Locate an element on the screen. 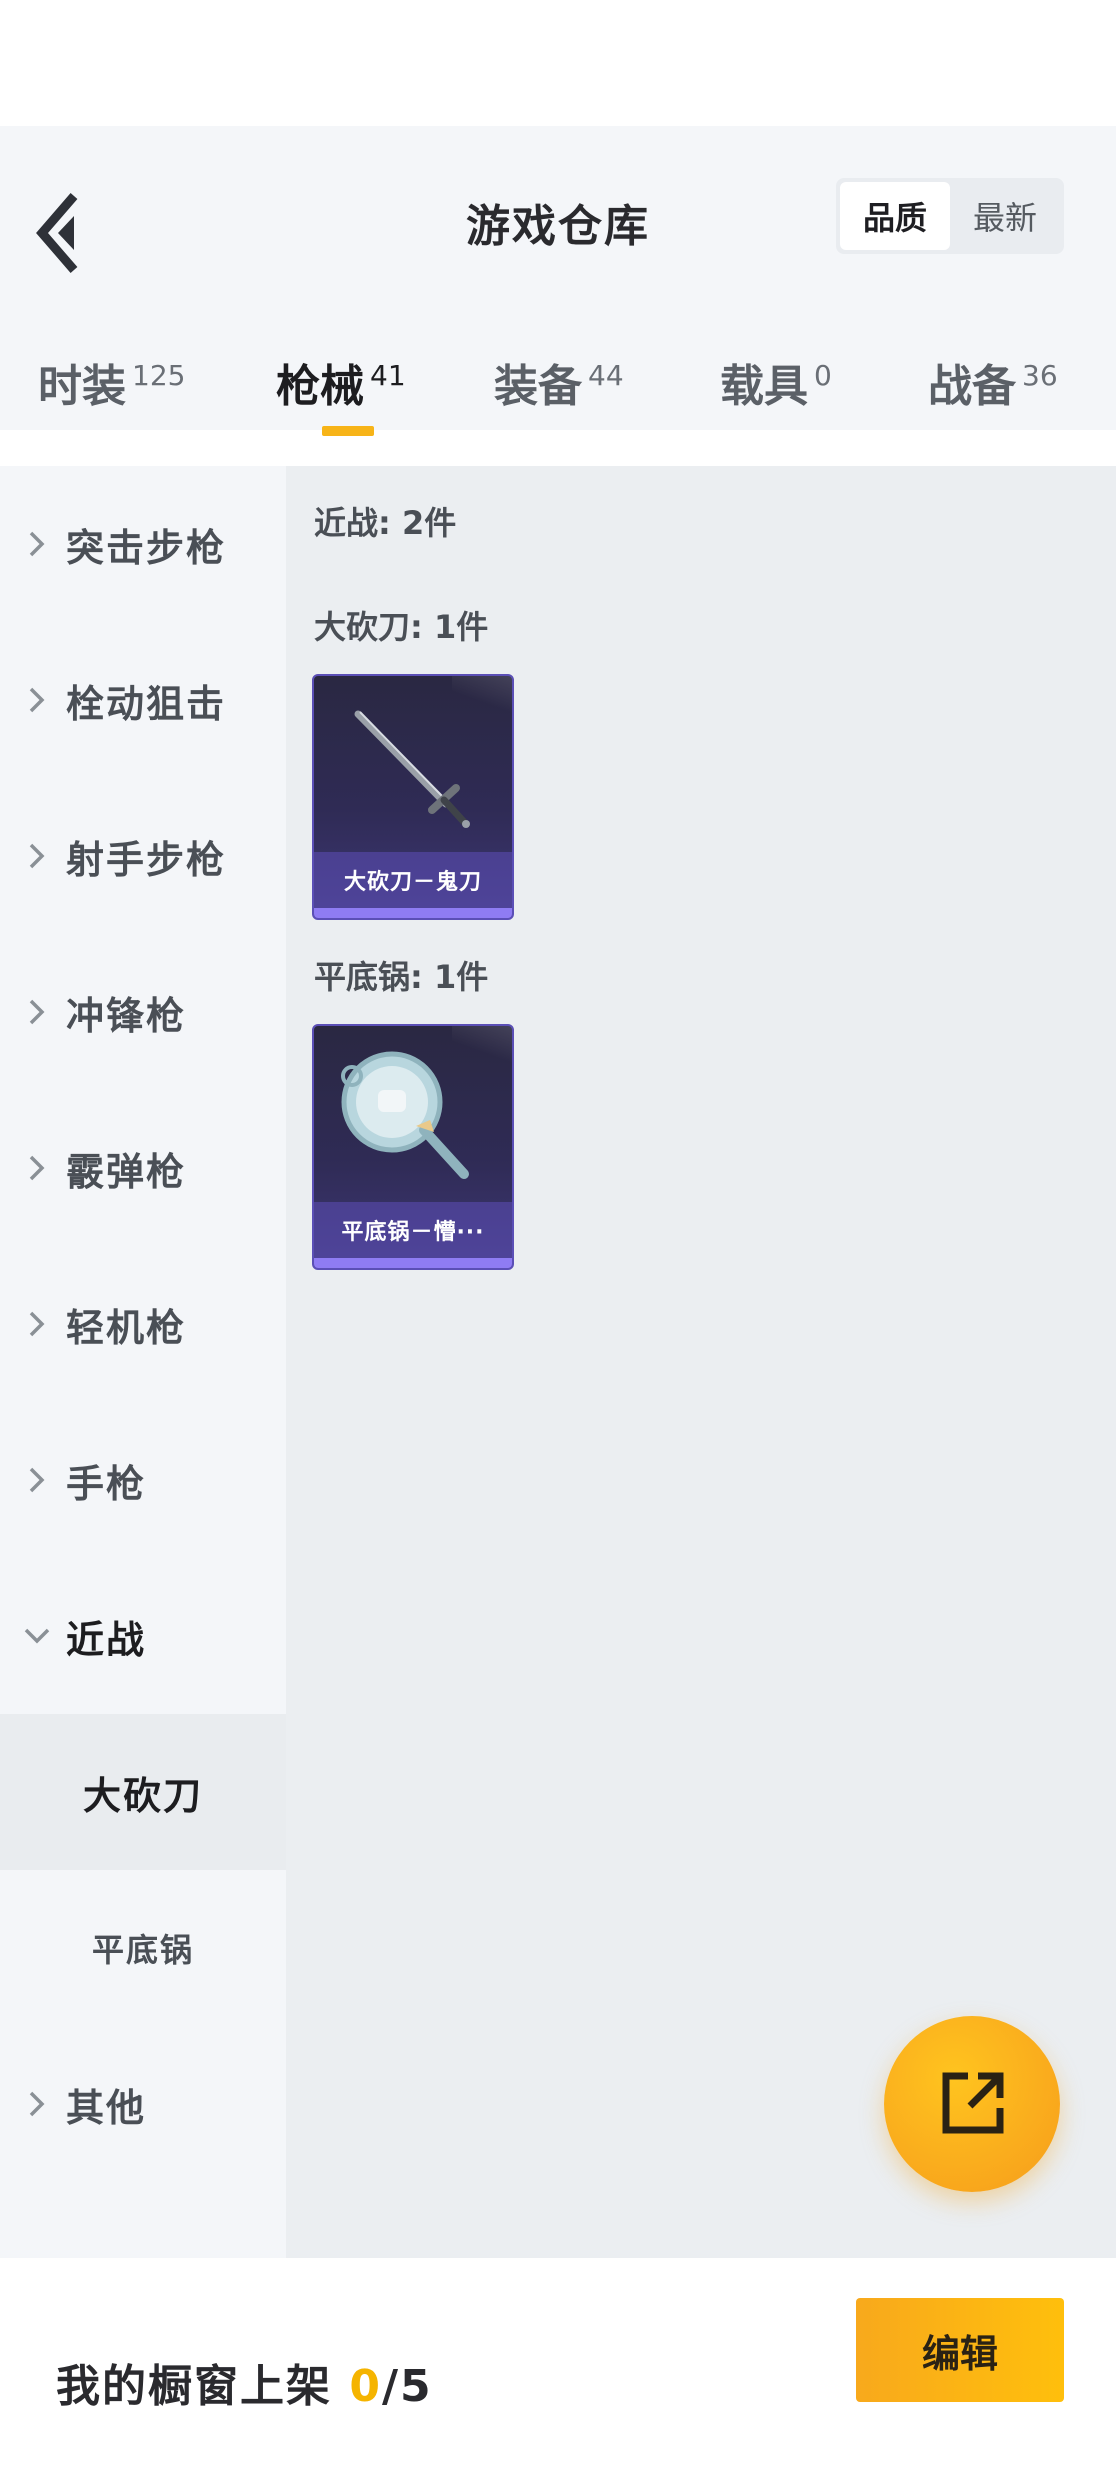  showcase-count: 0 is located at coordinates (365, 2386).